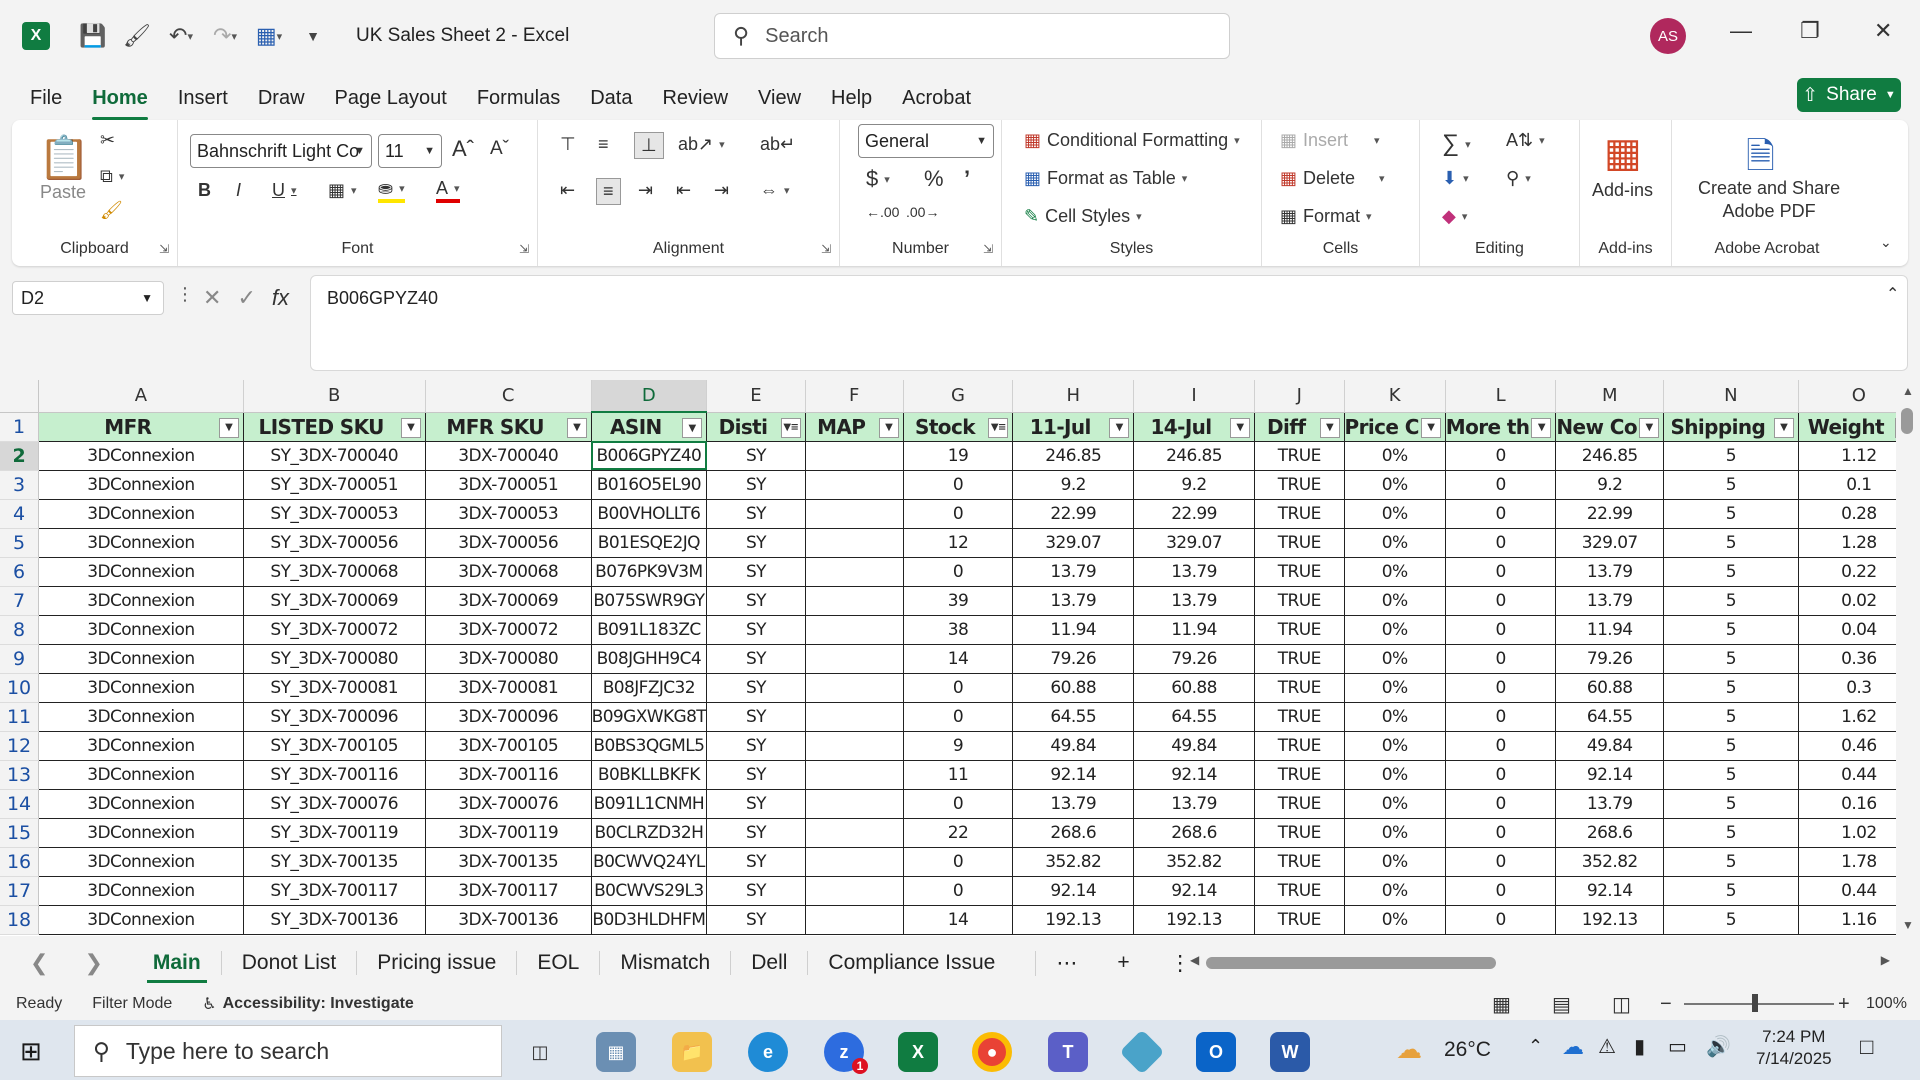 This screenshot has height=1080, width=1920. What do you see at coordinates (1639, 1046) in the screenshot?
I see `battery-icon: ▮` at bounding box center [1639, 1046].